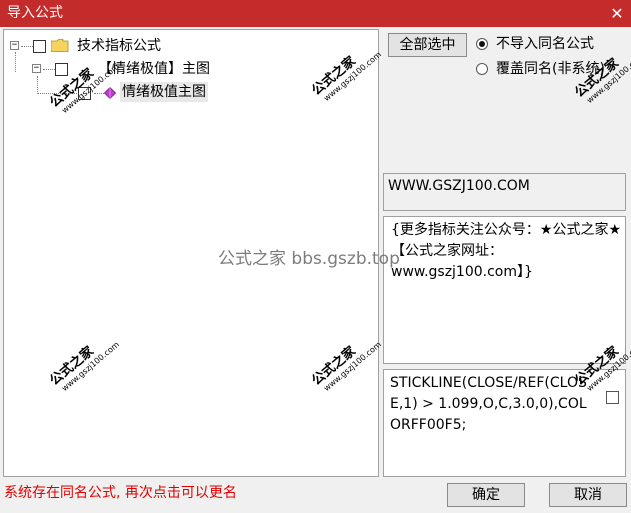 This screenshot has width=631, height=513. I want to click on website-field: WWW.GSZJ100.COM, so click(504, 192).